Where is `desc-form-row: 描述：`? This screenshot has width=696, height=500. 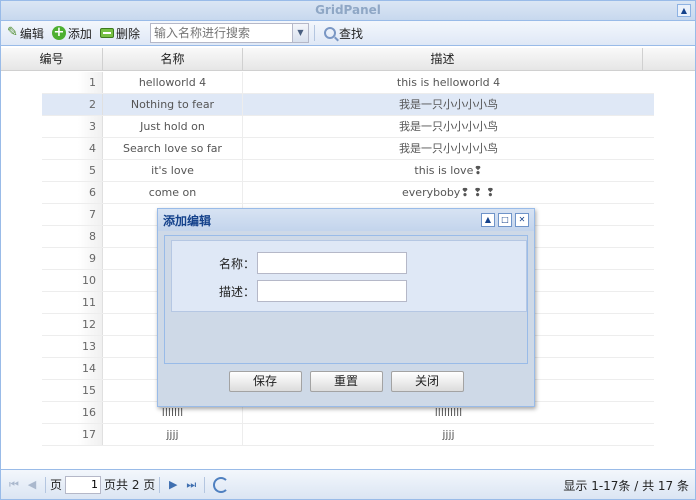 desc-form-row: 描述： is located at coordinates (289, 291).